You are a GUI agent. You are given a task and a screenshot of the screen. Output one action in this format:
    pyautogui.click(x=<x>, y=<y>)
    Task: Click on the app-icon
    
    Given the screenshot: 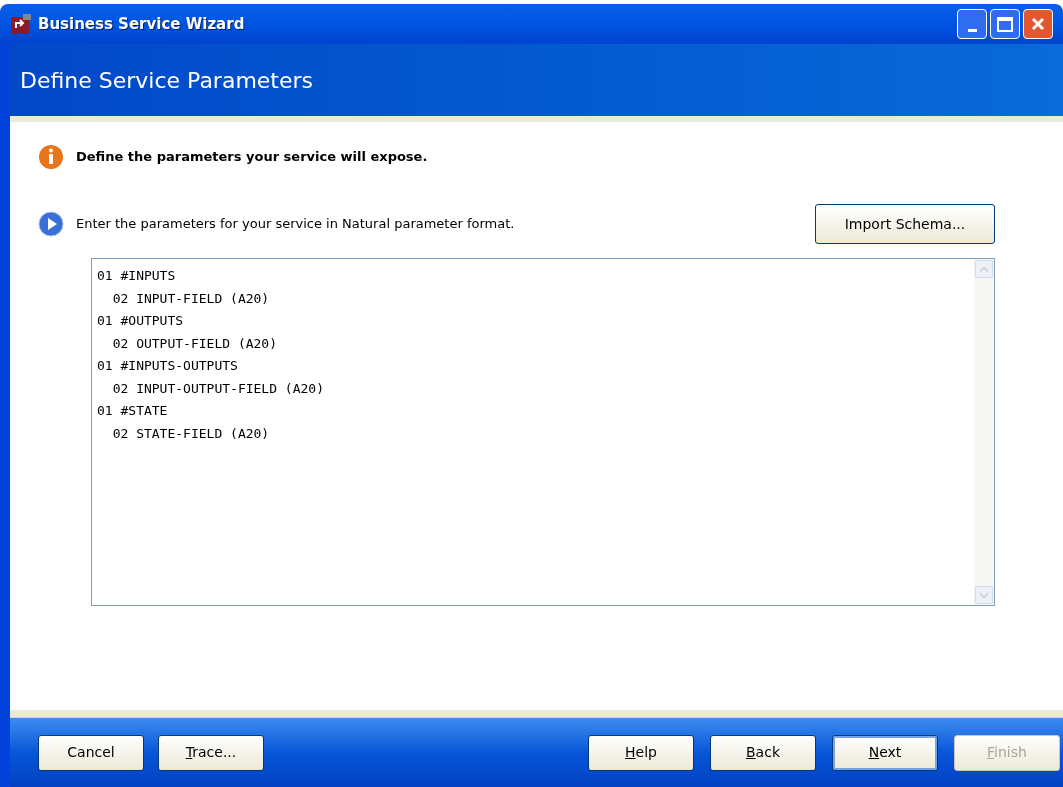 What is the action you would take?
    pyautogui.click(x=21, y=24)
    